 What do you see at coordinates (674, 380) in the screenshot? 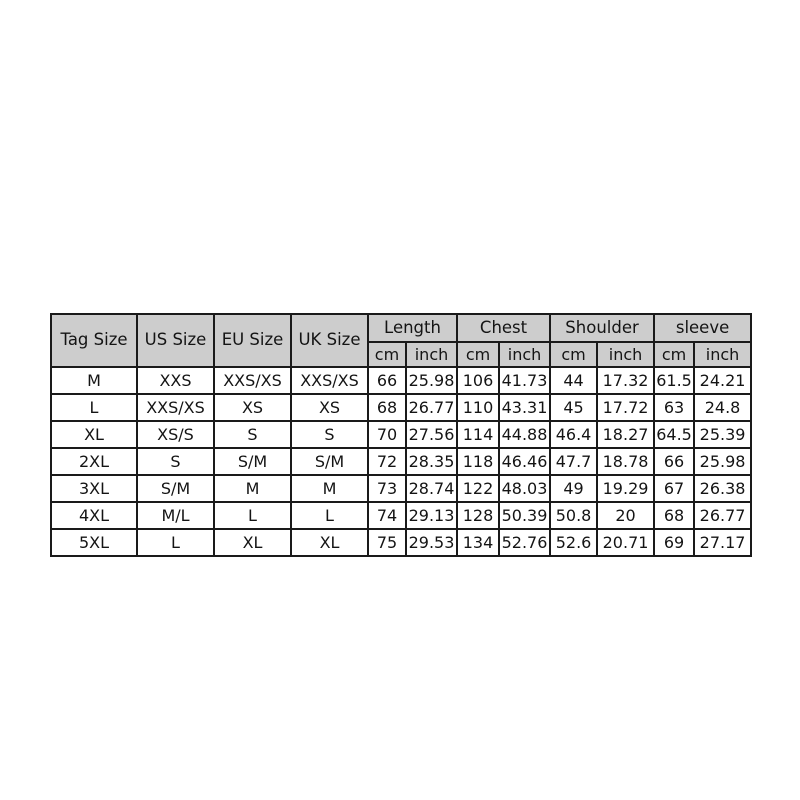
I see `cell-sleeve-cm: 61.5` at bounding box center [674, 380].